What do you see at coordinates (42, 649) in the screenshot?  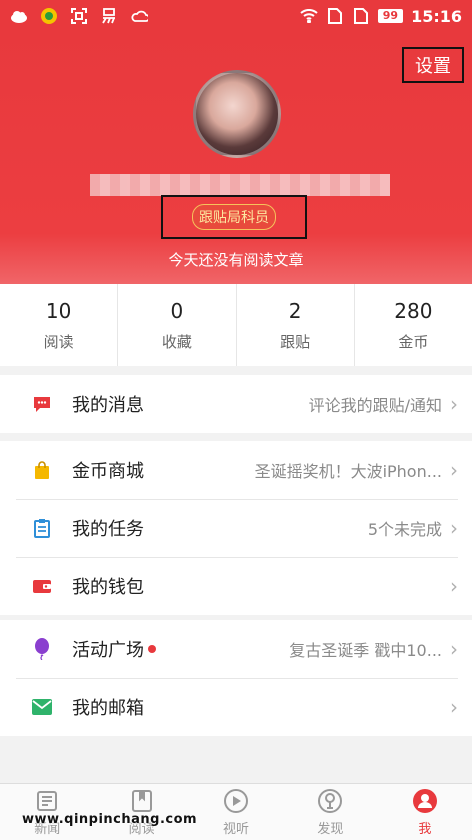 I see `balloon-icon` at bounding box center [42, 649].